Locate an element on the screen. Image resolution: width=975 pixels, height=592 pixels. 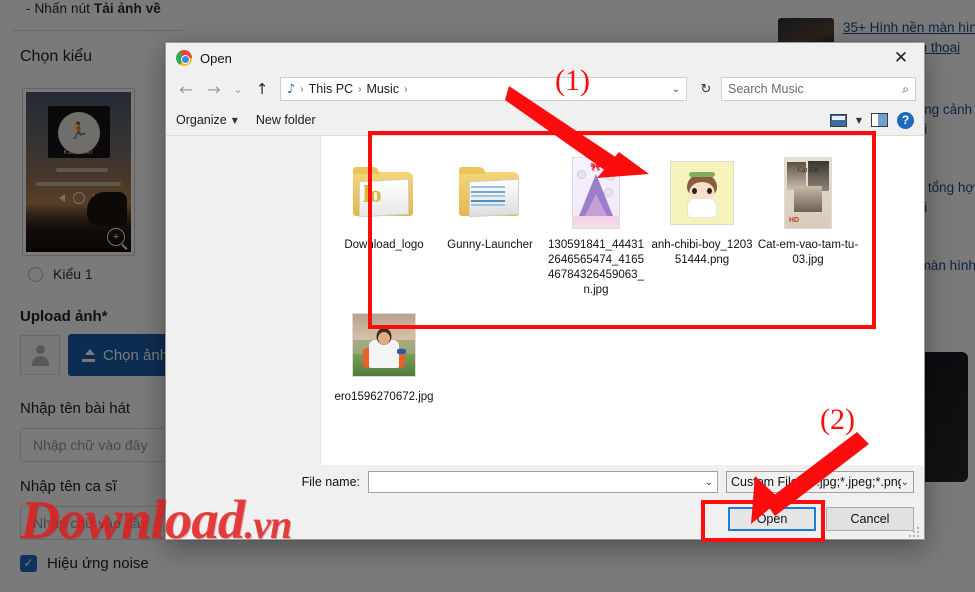
instruction-note: - Nhấn nút Tải ảnh về is located at coordinates (93, 8).